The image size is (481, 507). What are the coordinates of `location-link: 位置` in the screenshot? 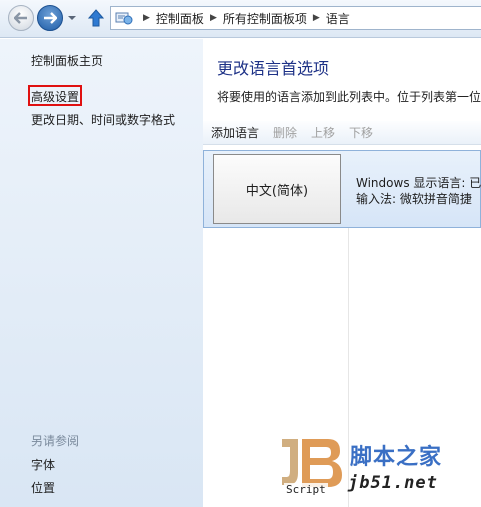 It's located at (43, 487).